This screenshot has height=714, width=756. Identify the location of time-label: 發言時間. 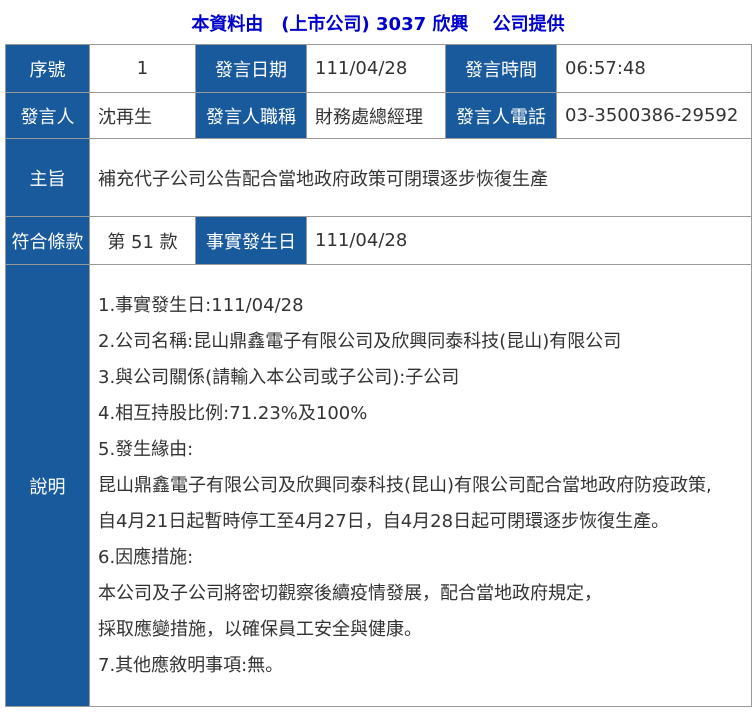
(501, 68).